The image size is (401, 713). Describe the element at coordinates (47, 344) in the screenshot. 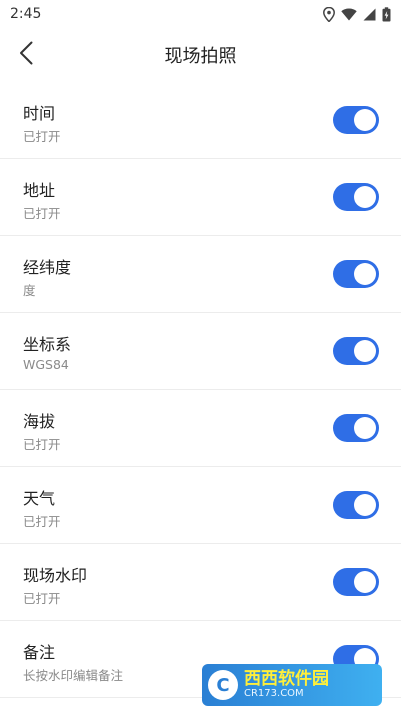

I see `setting-title: 坐标系` at that location.